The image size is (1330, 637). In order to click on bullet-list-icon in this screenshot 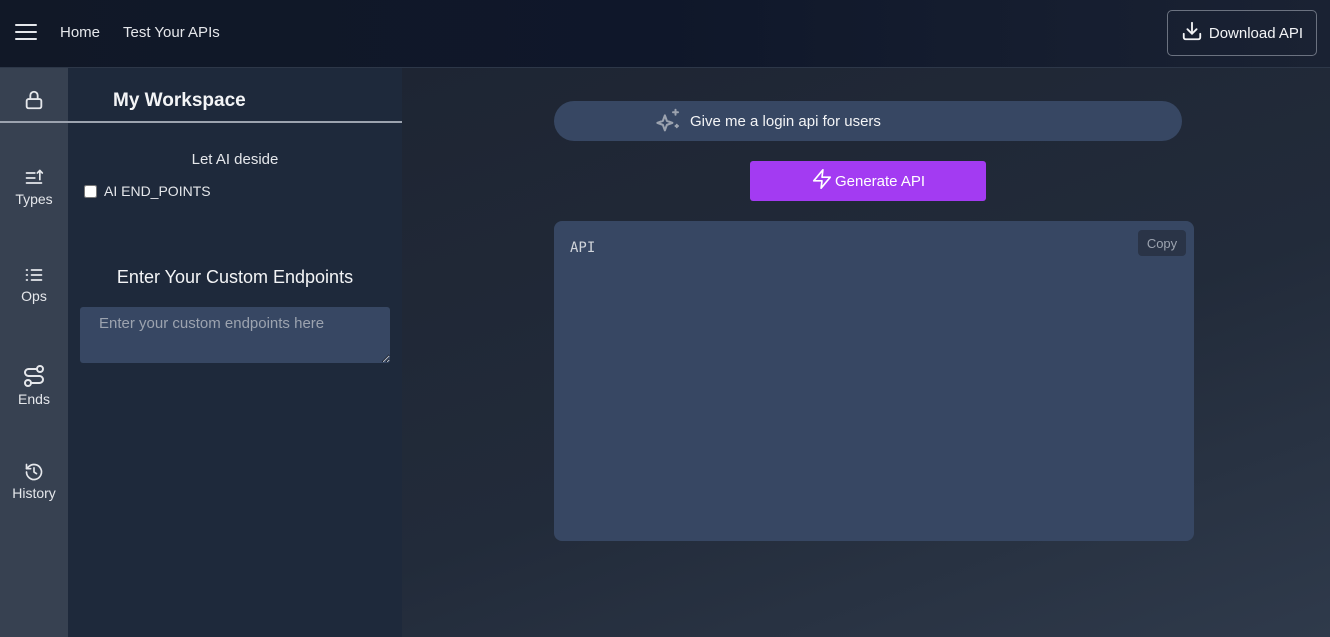, I will do `click(34, 276)`.